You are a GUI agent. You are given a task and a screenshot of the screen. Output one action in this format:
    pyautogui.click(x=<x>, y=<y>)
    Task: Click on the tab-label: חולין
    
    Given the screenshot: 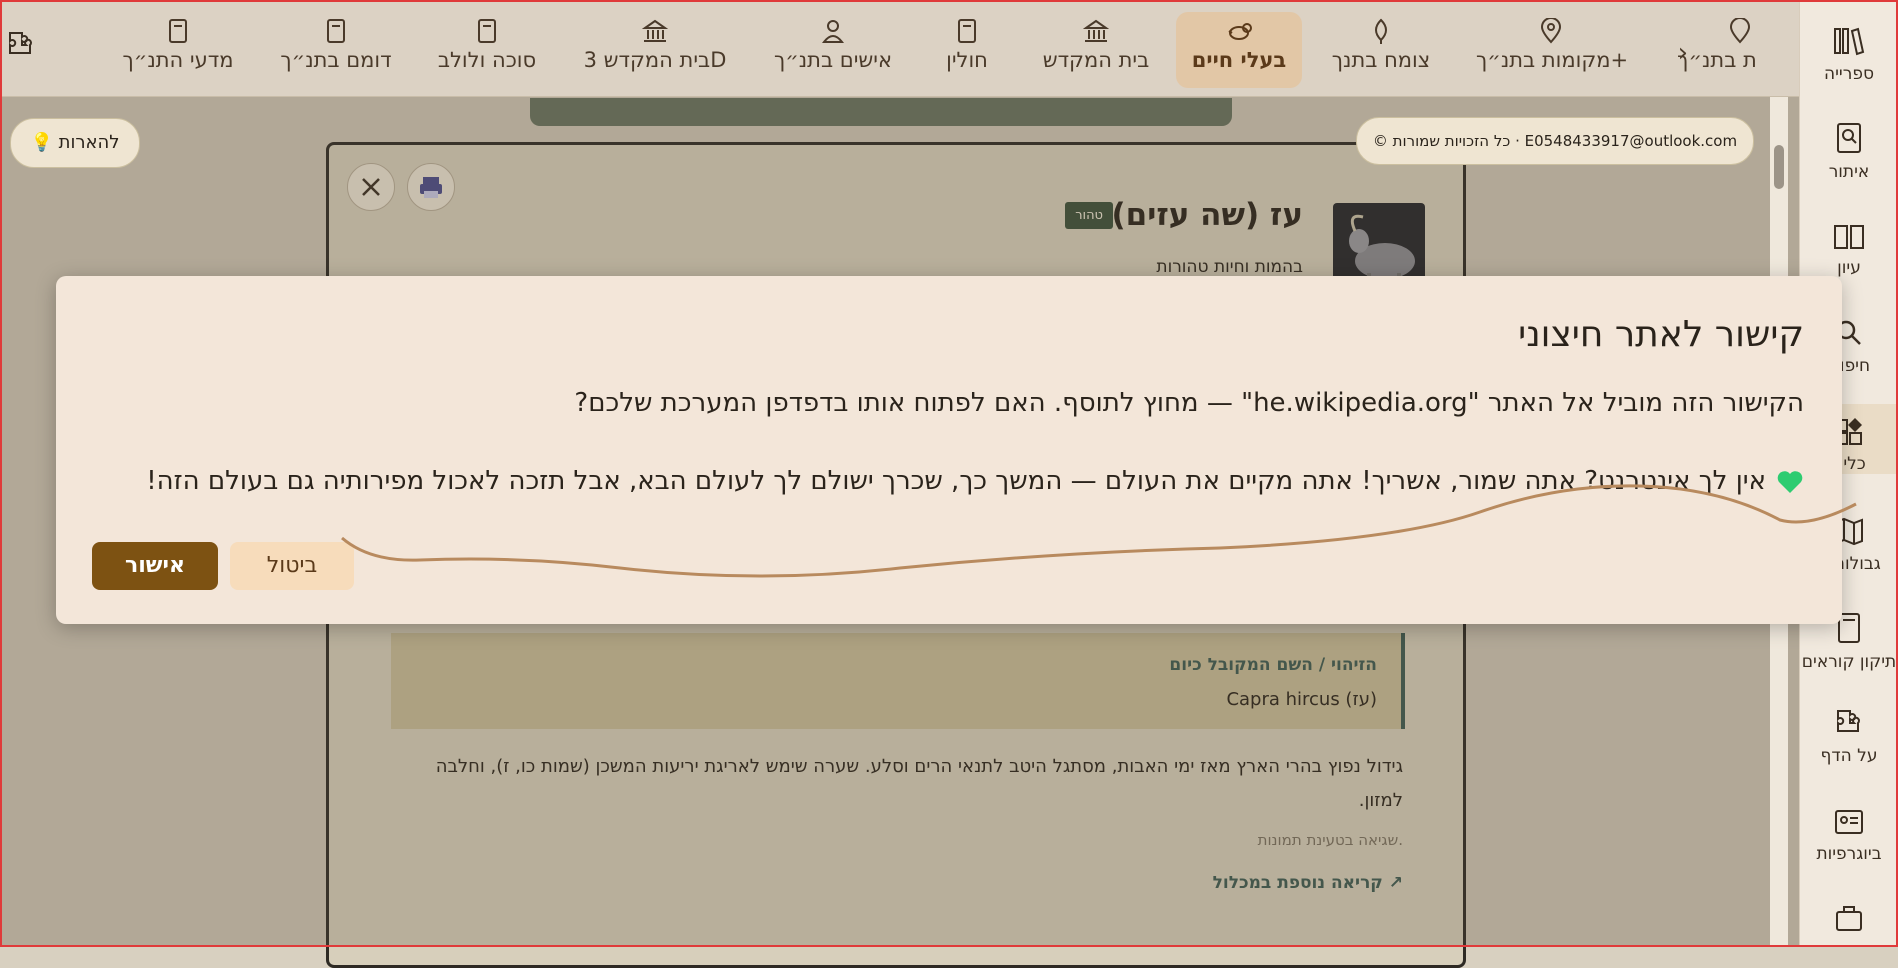 What is the action you would take?
    pyautogui.click(x=967, y=60)
    